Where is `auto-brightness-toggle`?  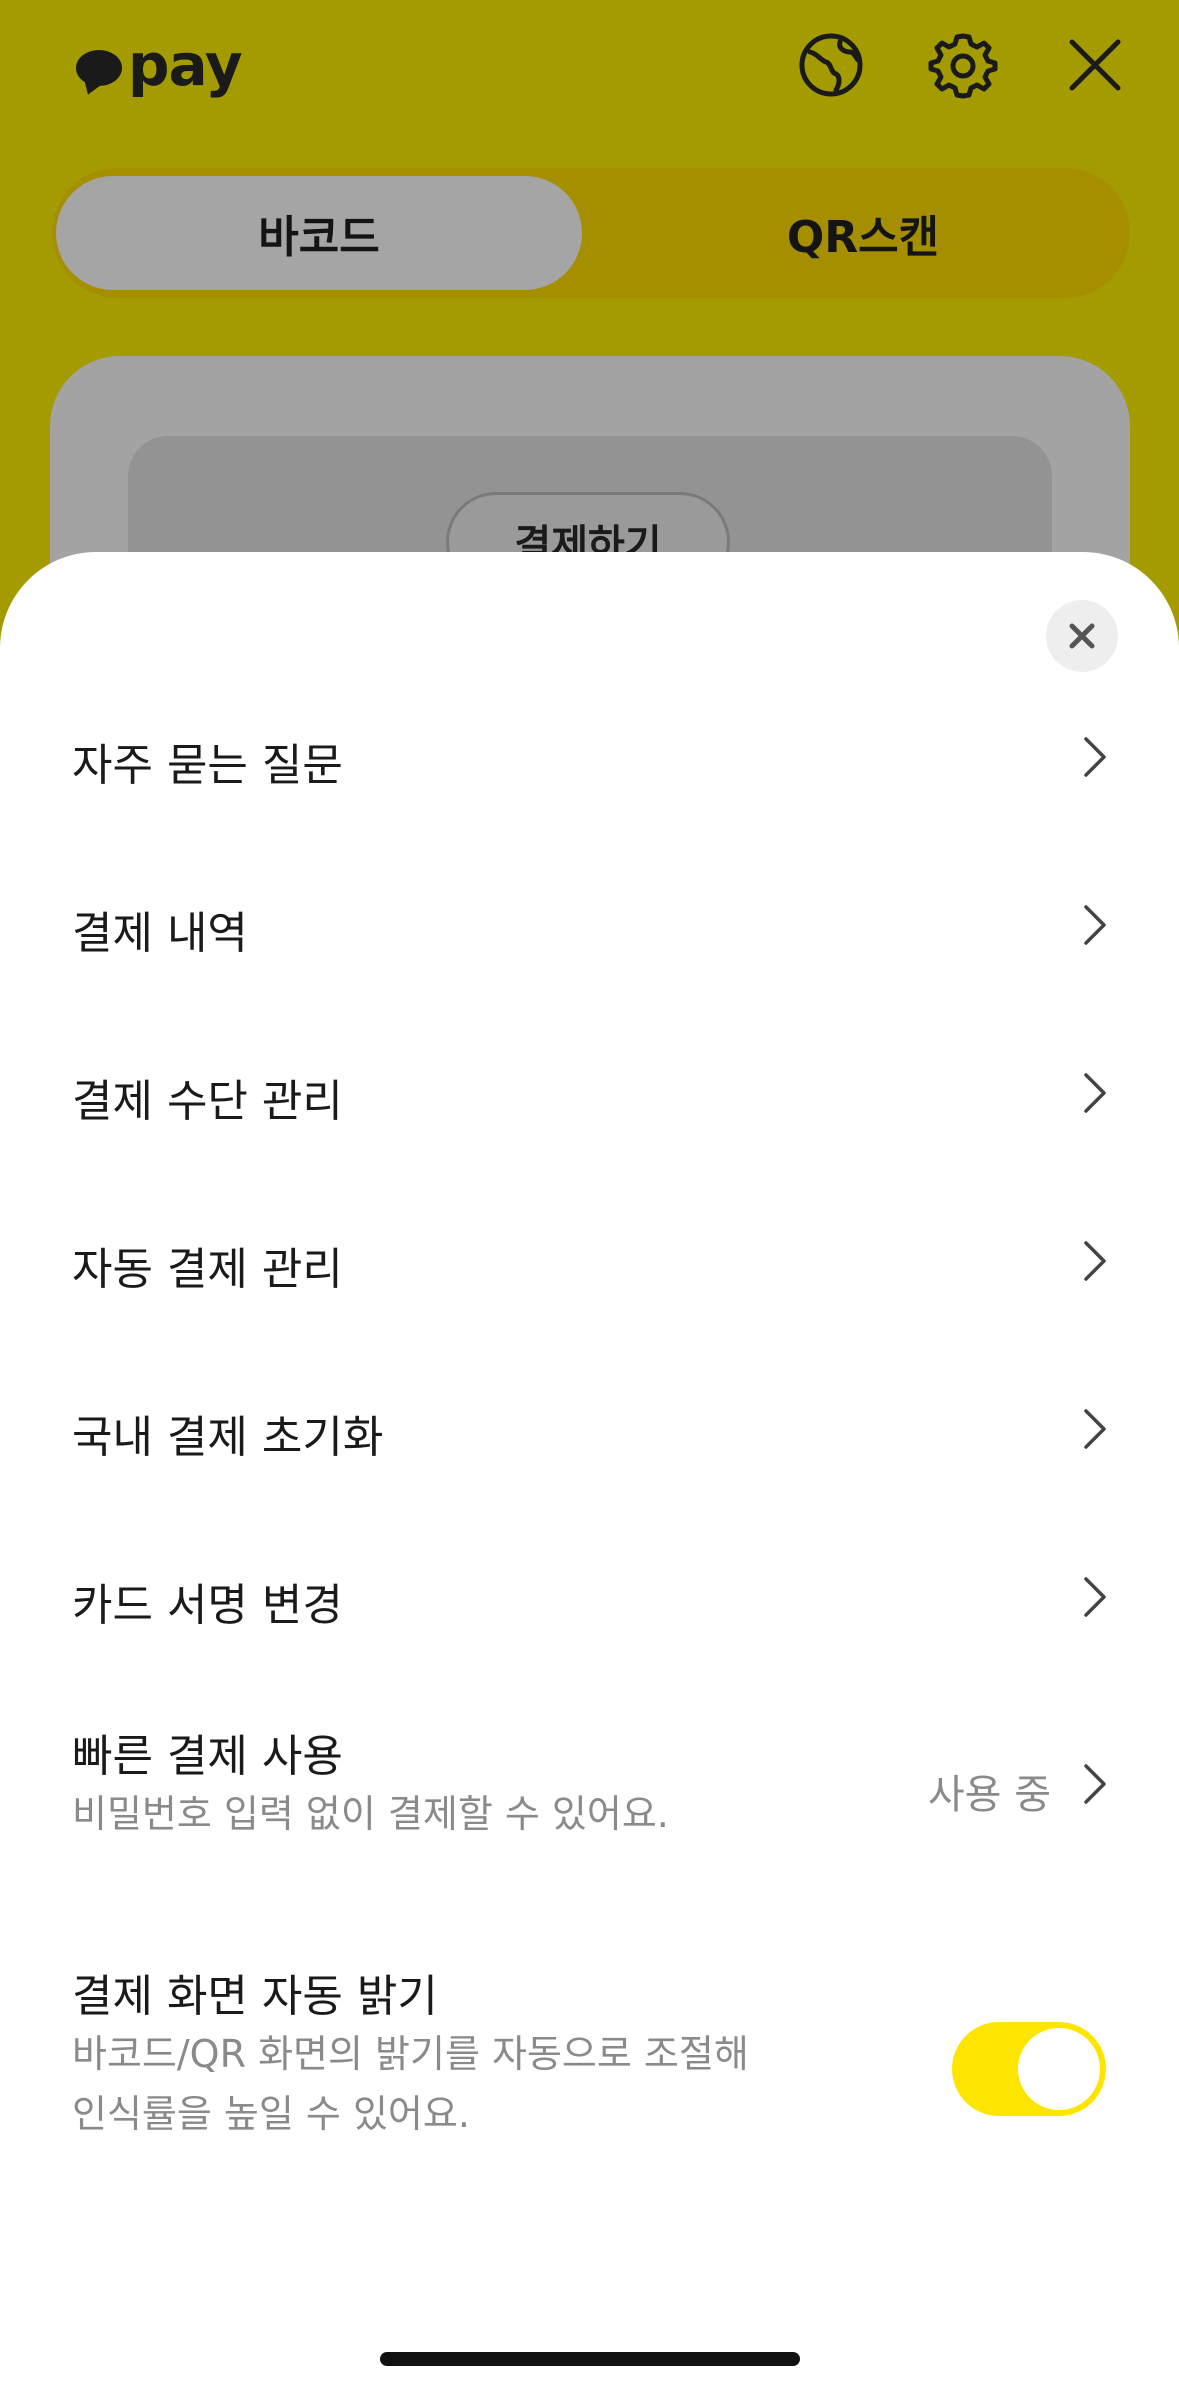
auto-brightness-toggle is located at coordinates (1029, 2069).